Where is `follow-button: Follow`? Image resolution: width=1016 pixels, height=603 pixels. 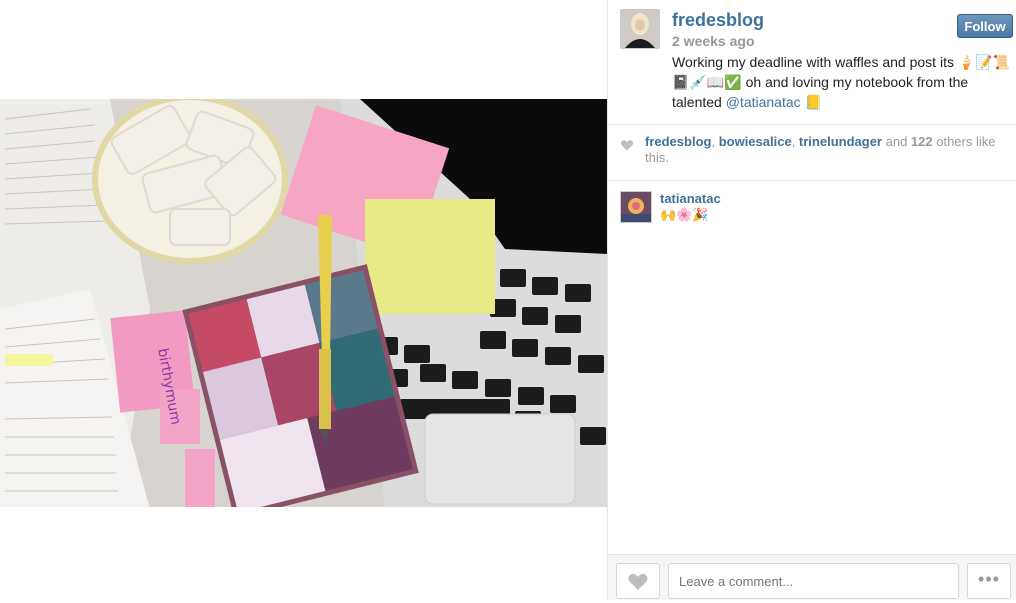 follow-button: Follow is located at coordinates (985, 26).